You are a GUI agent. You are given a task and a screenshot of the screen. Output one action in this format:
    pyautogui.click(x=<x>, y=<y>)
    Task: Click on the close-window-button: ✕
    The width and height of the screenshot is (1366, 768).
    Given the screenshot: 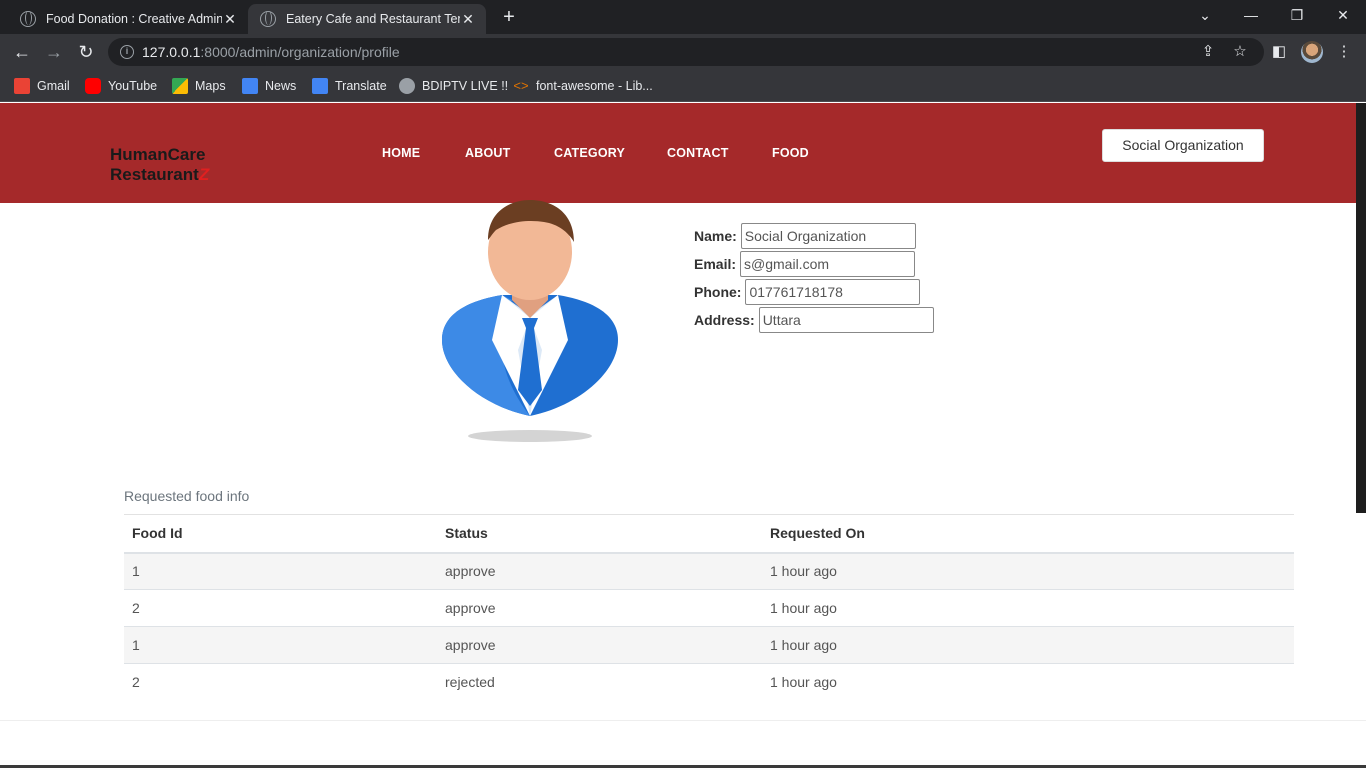 What is the action you would take?
    pyautogui.click(x=1343, y=15)
    